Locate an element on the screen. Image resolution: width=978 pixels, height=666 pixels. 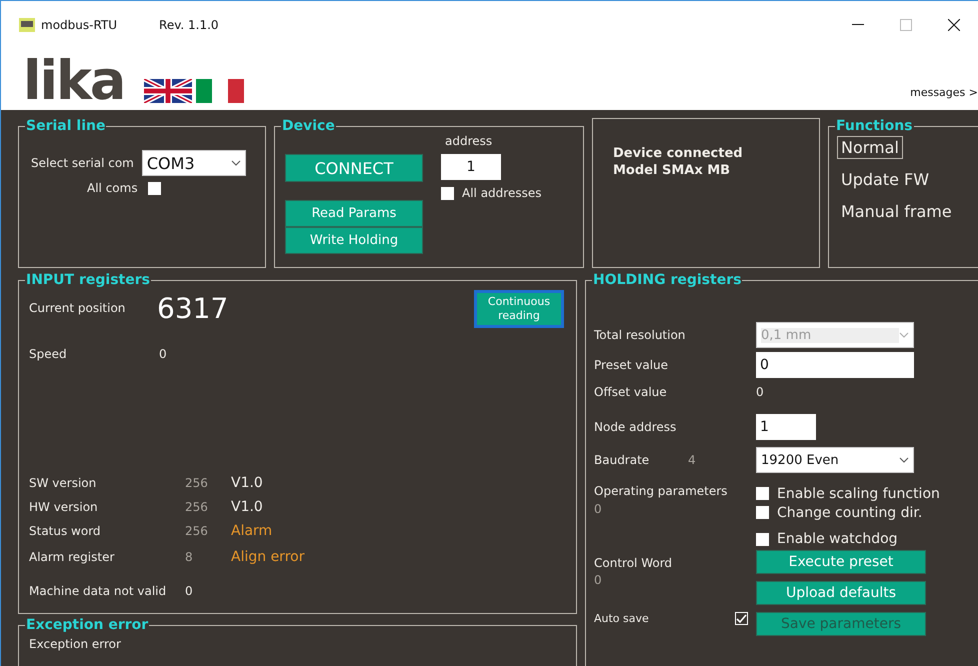
baudrate-select: 19200 Even is located at coordinates (835, 460).